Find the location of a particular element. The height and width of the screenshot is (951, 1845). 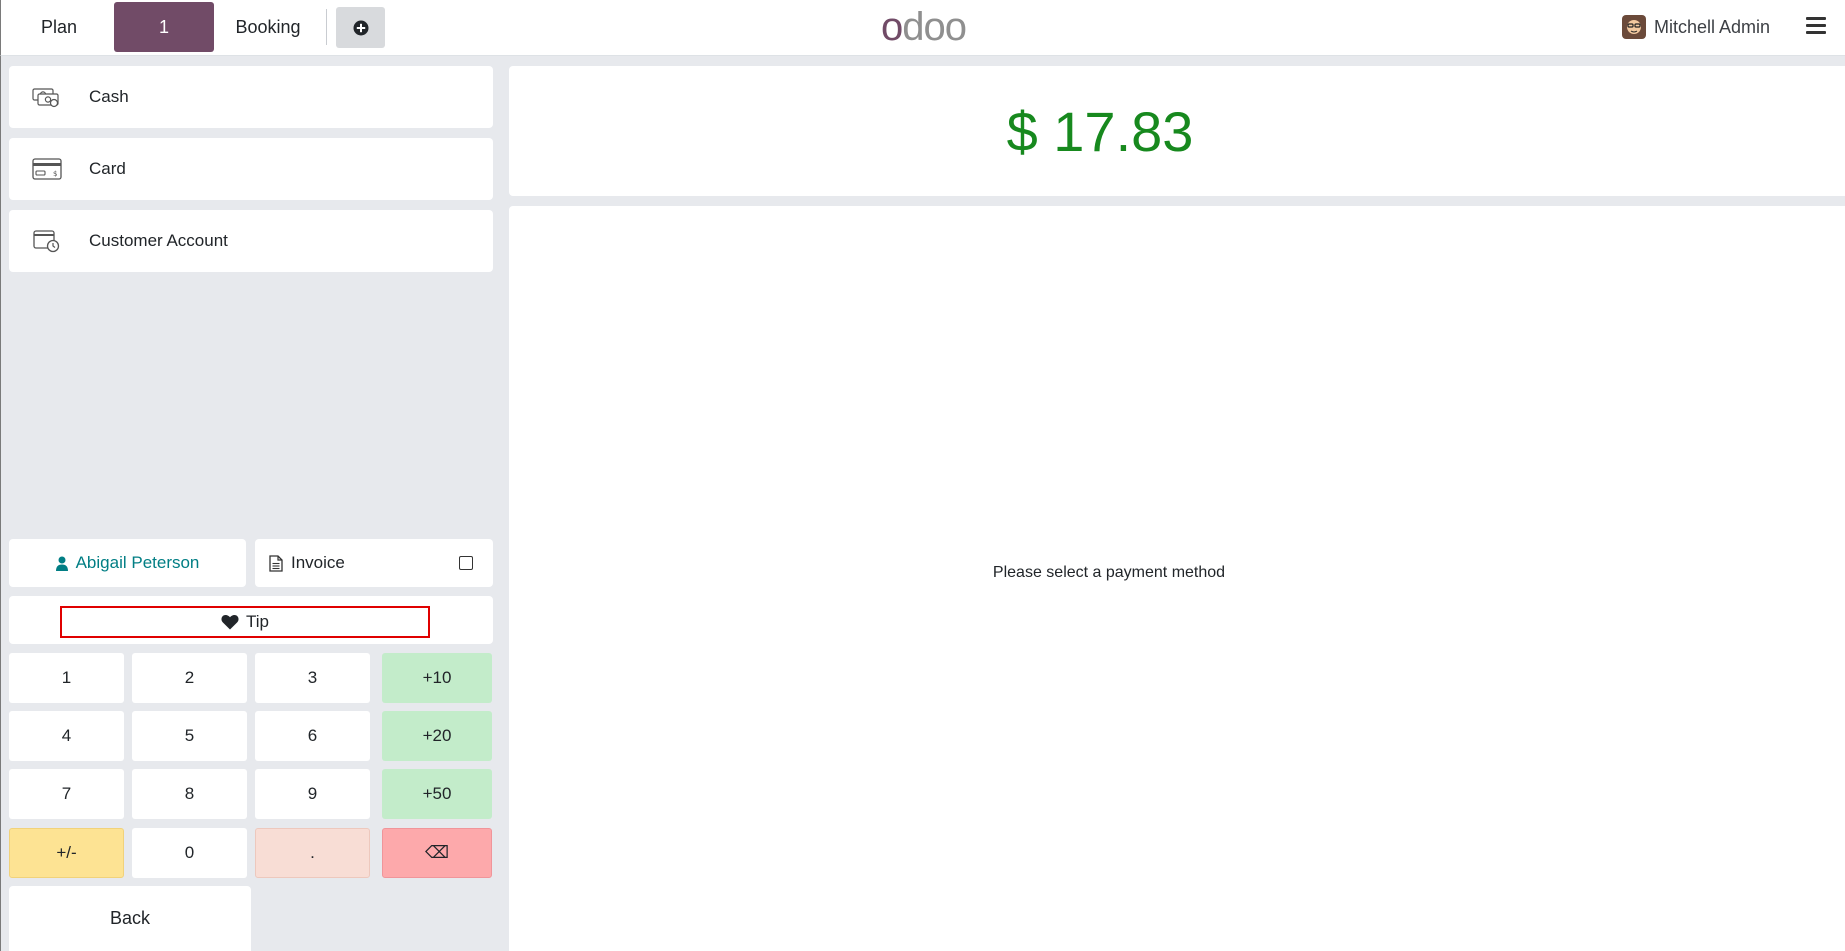

top-navbar: Plan 1 Booking o doo Mitchell Admin is located at coordinates (922, 28).